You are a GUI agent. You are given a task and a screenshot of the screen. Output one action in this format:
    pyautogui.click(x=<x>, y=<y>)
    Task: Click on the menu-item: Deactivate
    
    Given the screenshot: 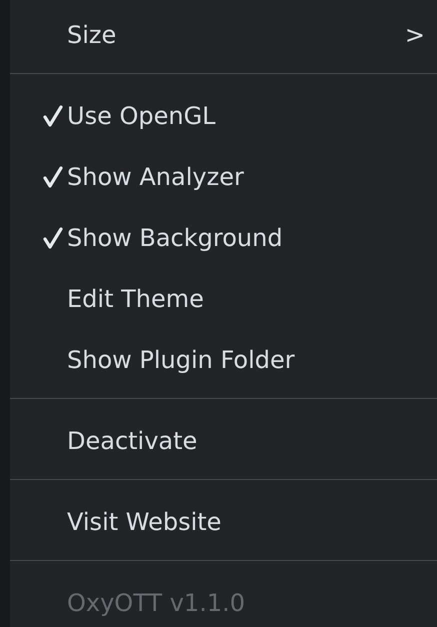 What is the action you would take?
    pyautogui.click(x=223, y=440)
    